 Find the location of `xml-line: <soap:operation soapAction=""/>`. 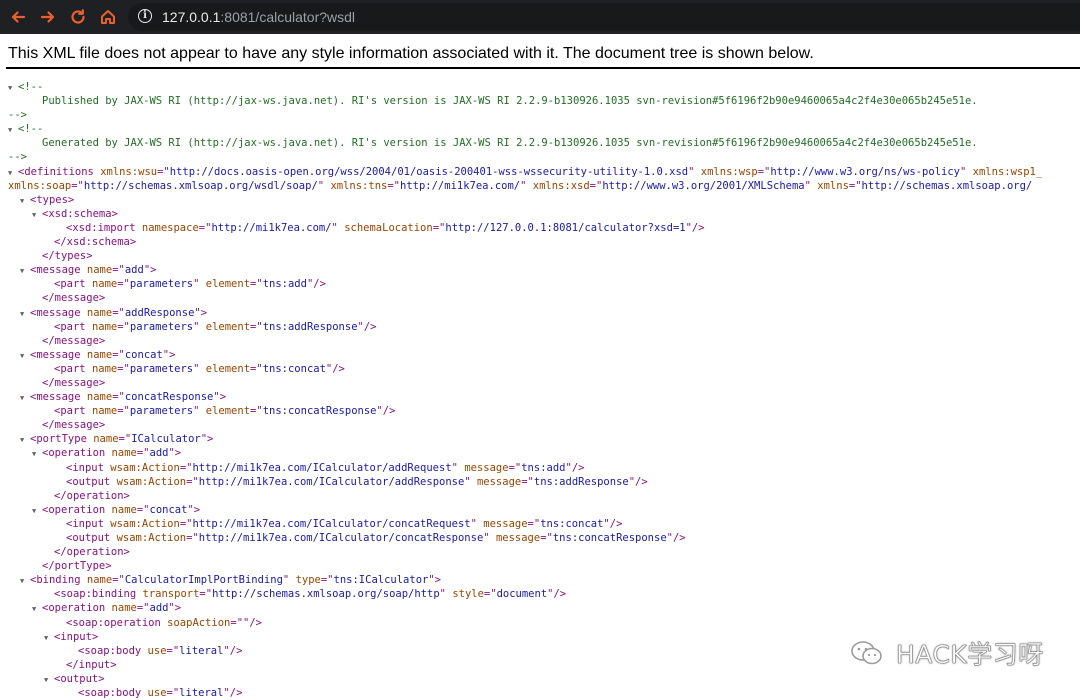

xml-line: <soap:operation soapAction=""/> is located at coordinates (544, 623).